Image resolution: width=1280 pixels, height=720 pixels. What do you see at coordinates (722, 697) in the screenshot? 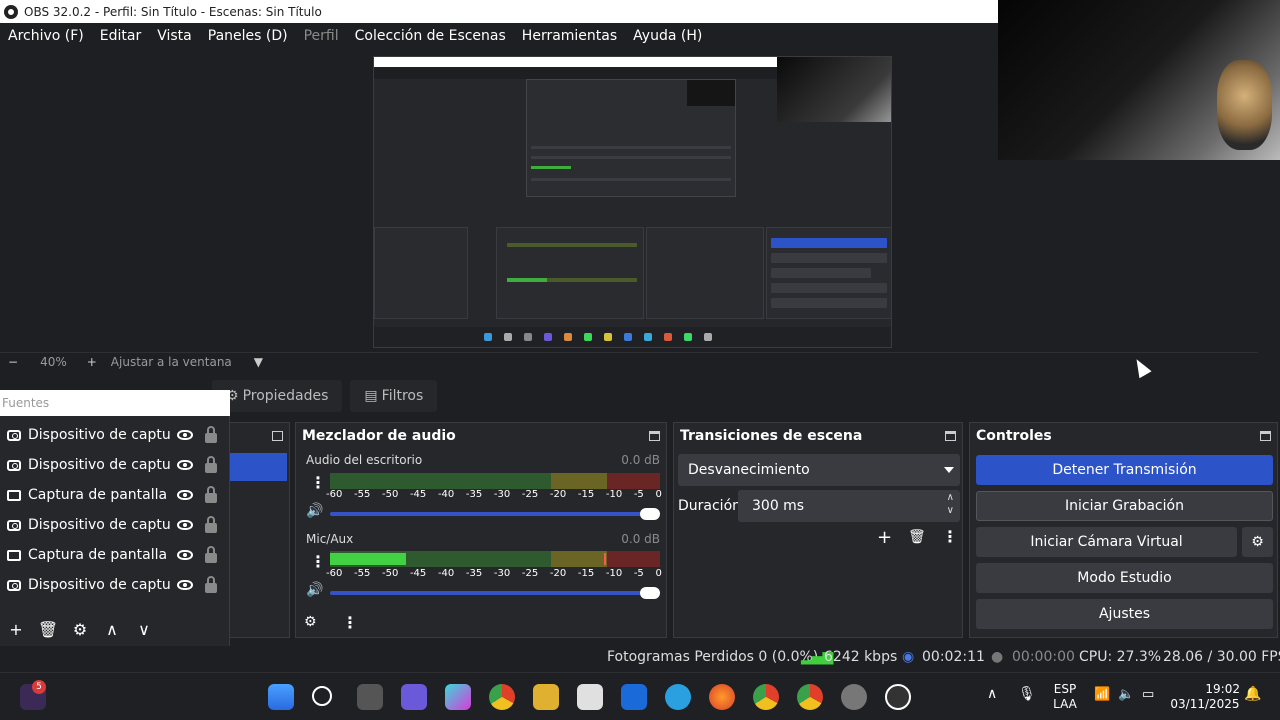
I see `firefox-icon` at bounding box center [722, 697].